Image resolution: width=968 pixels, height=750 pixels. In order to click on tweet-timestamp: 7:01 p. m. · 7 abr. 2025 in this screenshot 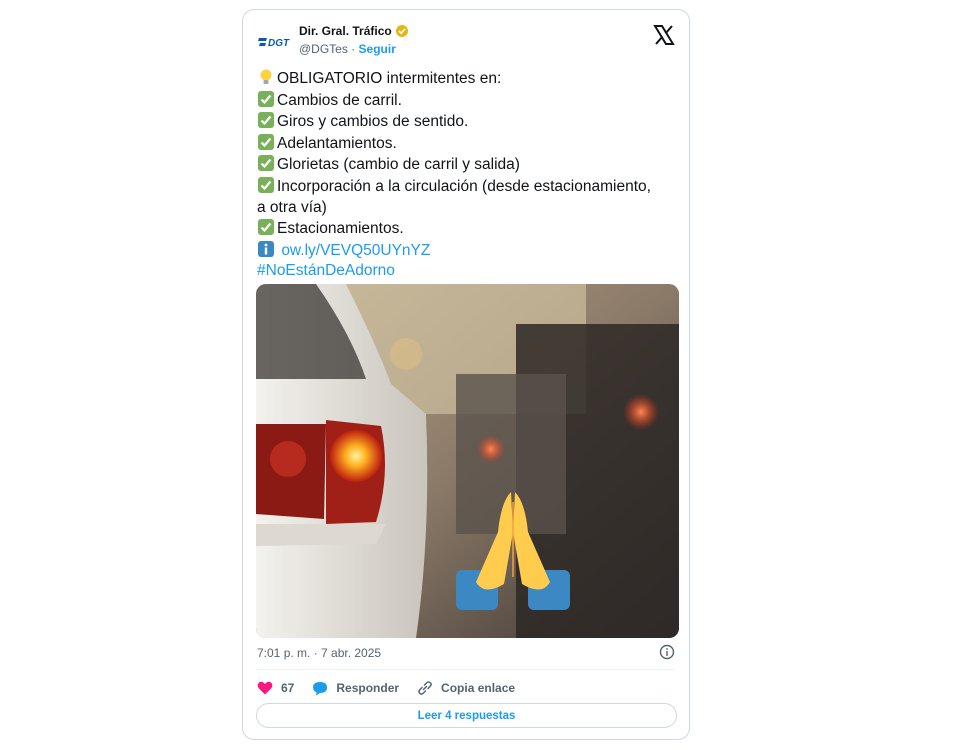, I will do `click(319, 653)`.